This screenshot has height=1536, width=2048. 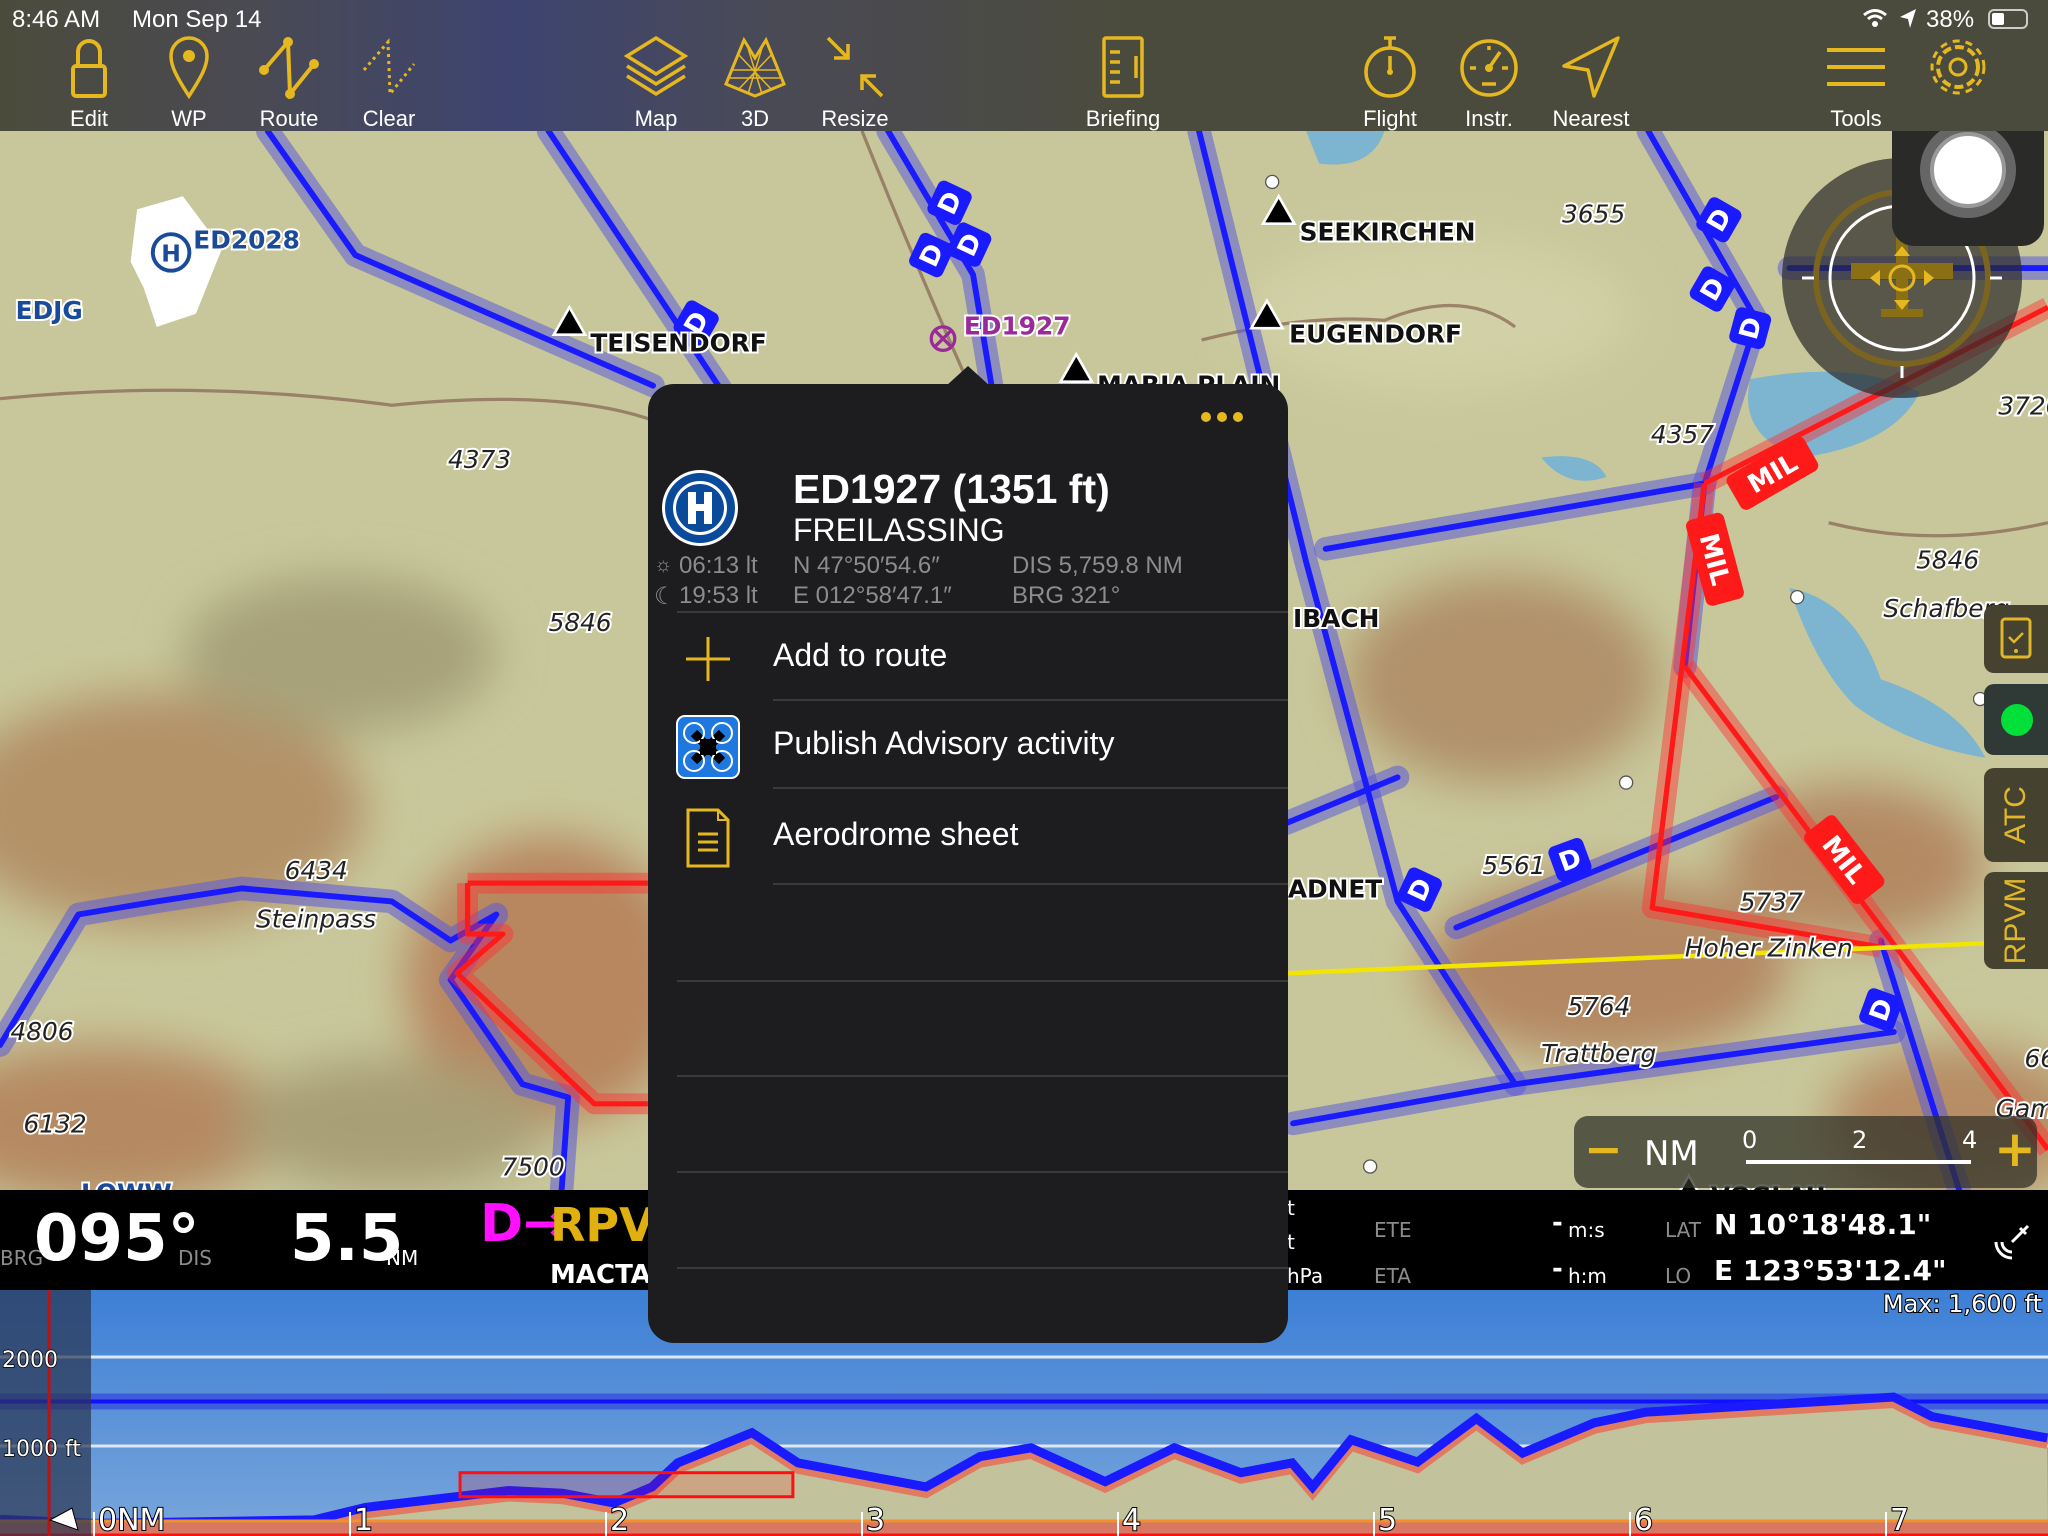 What do you see at coordinates (1683, 1230) in the screenshot?
I see `lat-label: LAT` at bounding box center [1683, 1230].